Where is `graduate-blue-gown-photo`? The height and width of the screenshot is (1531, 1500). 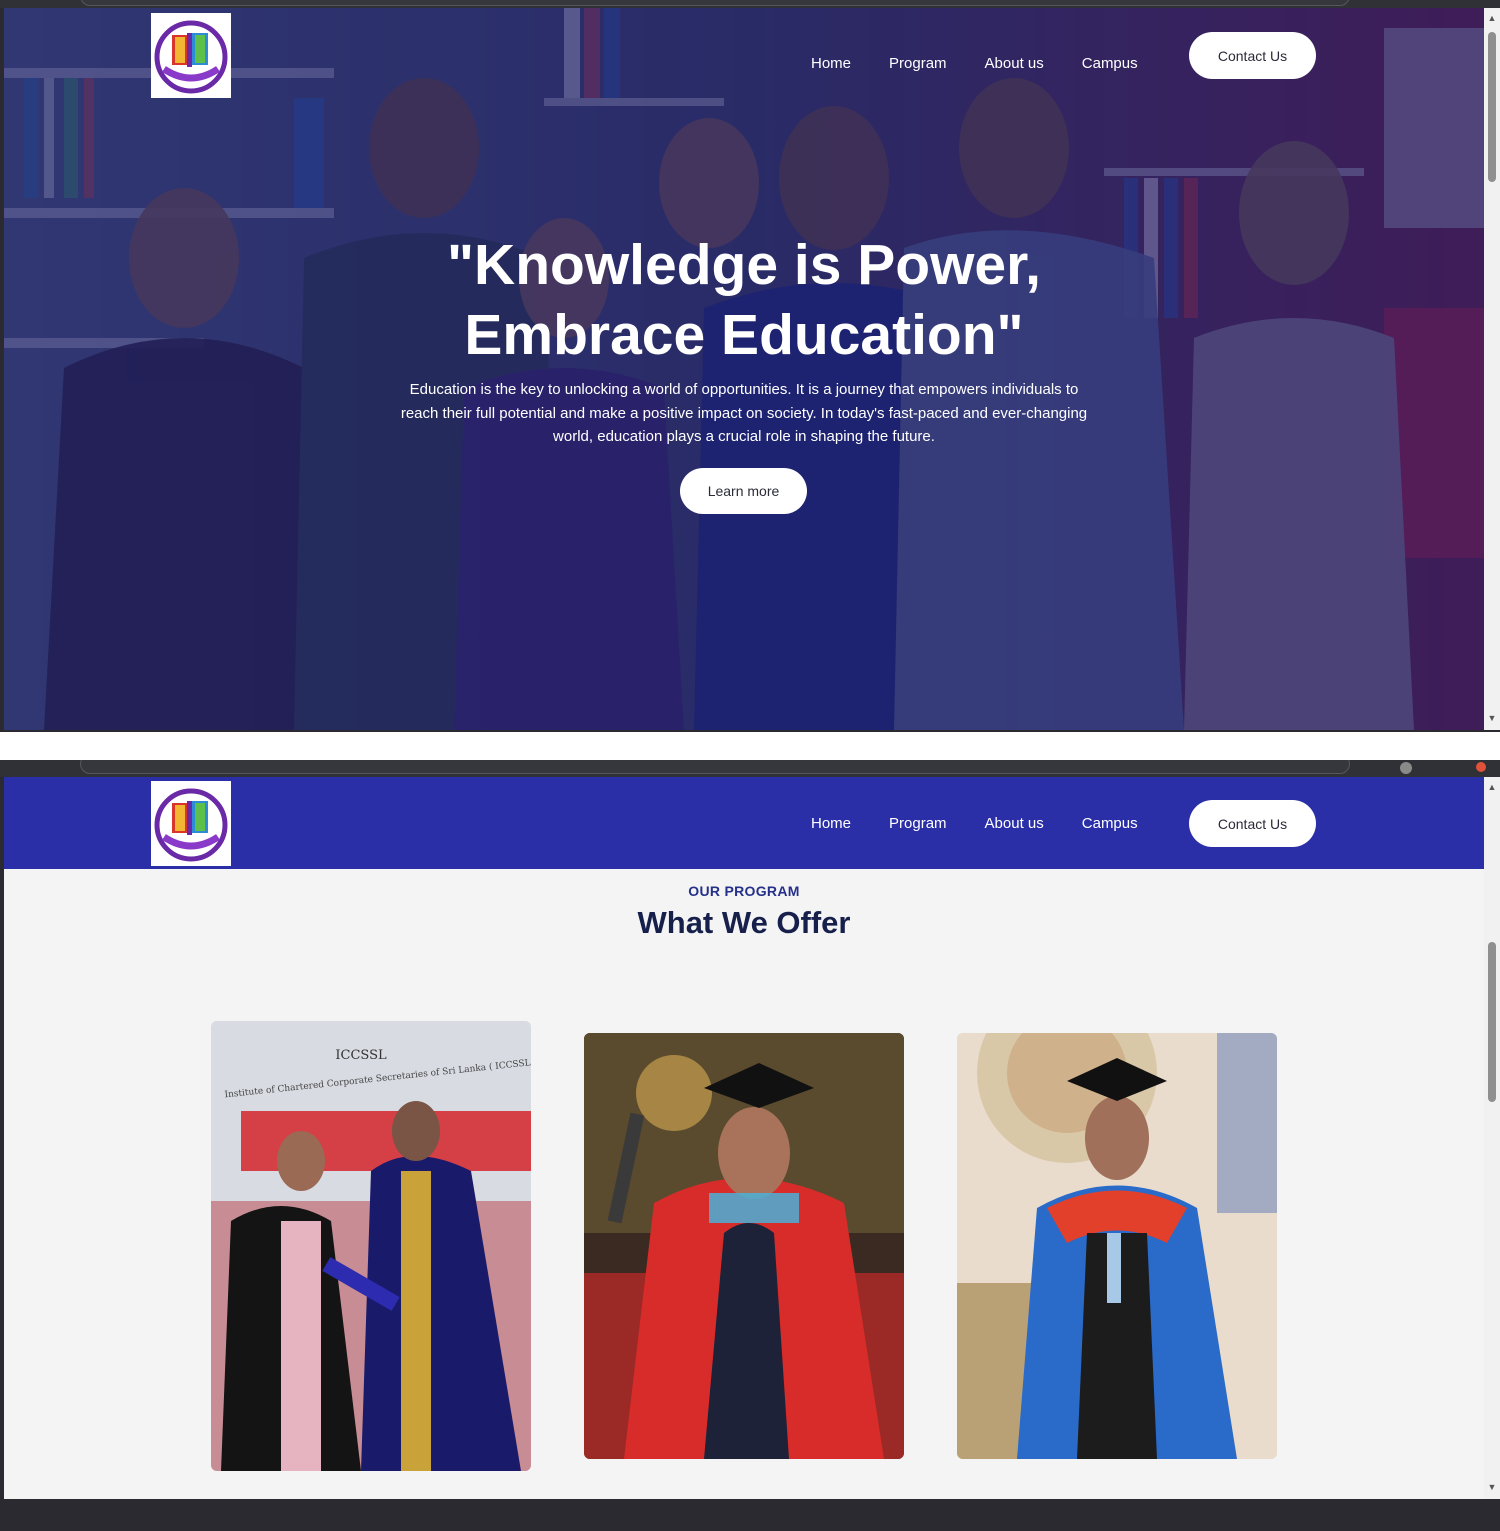 graduate-blue-gown-photo is located at coordinates (1117, 1246).